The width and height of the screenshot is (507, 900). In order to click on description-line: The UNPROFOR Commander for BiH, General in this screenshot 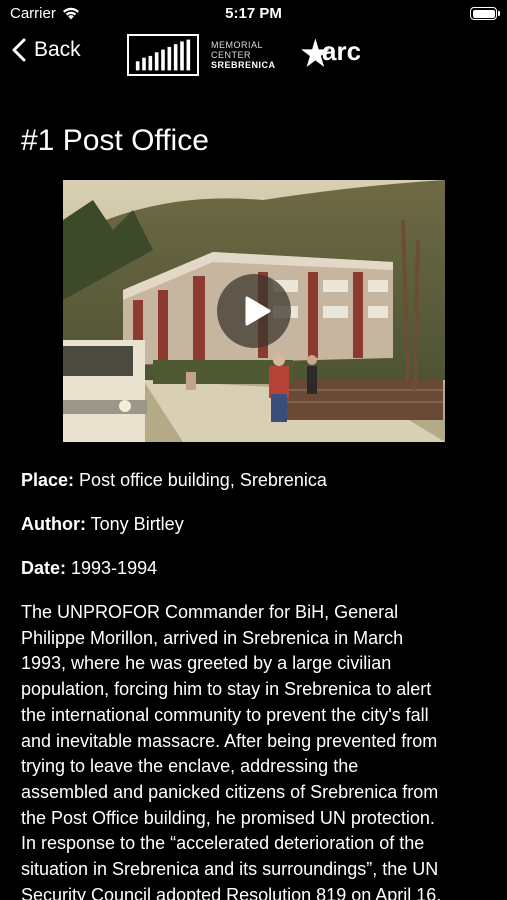, I will do `click(210, 612)`.